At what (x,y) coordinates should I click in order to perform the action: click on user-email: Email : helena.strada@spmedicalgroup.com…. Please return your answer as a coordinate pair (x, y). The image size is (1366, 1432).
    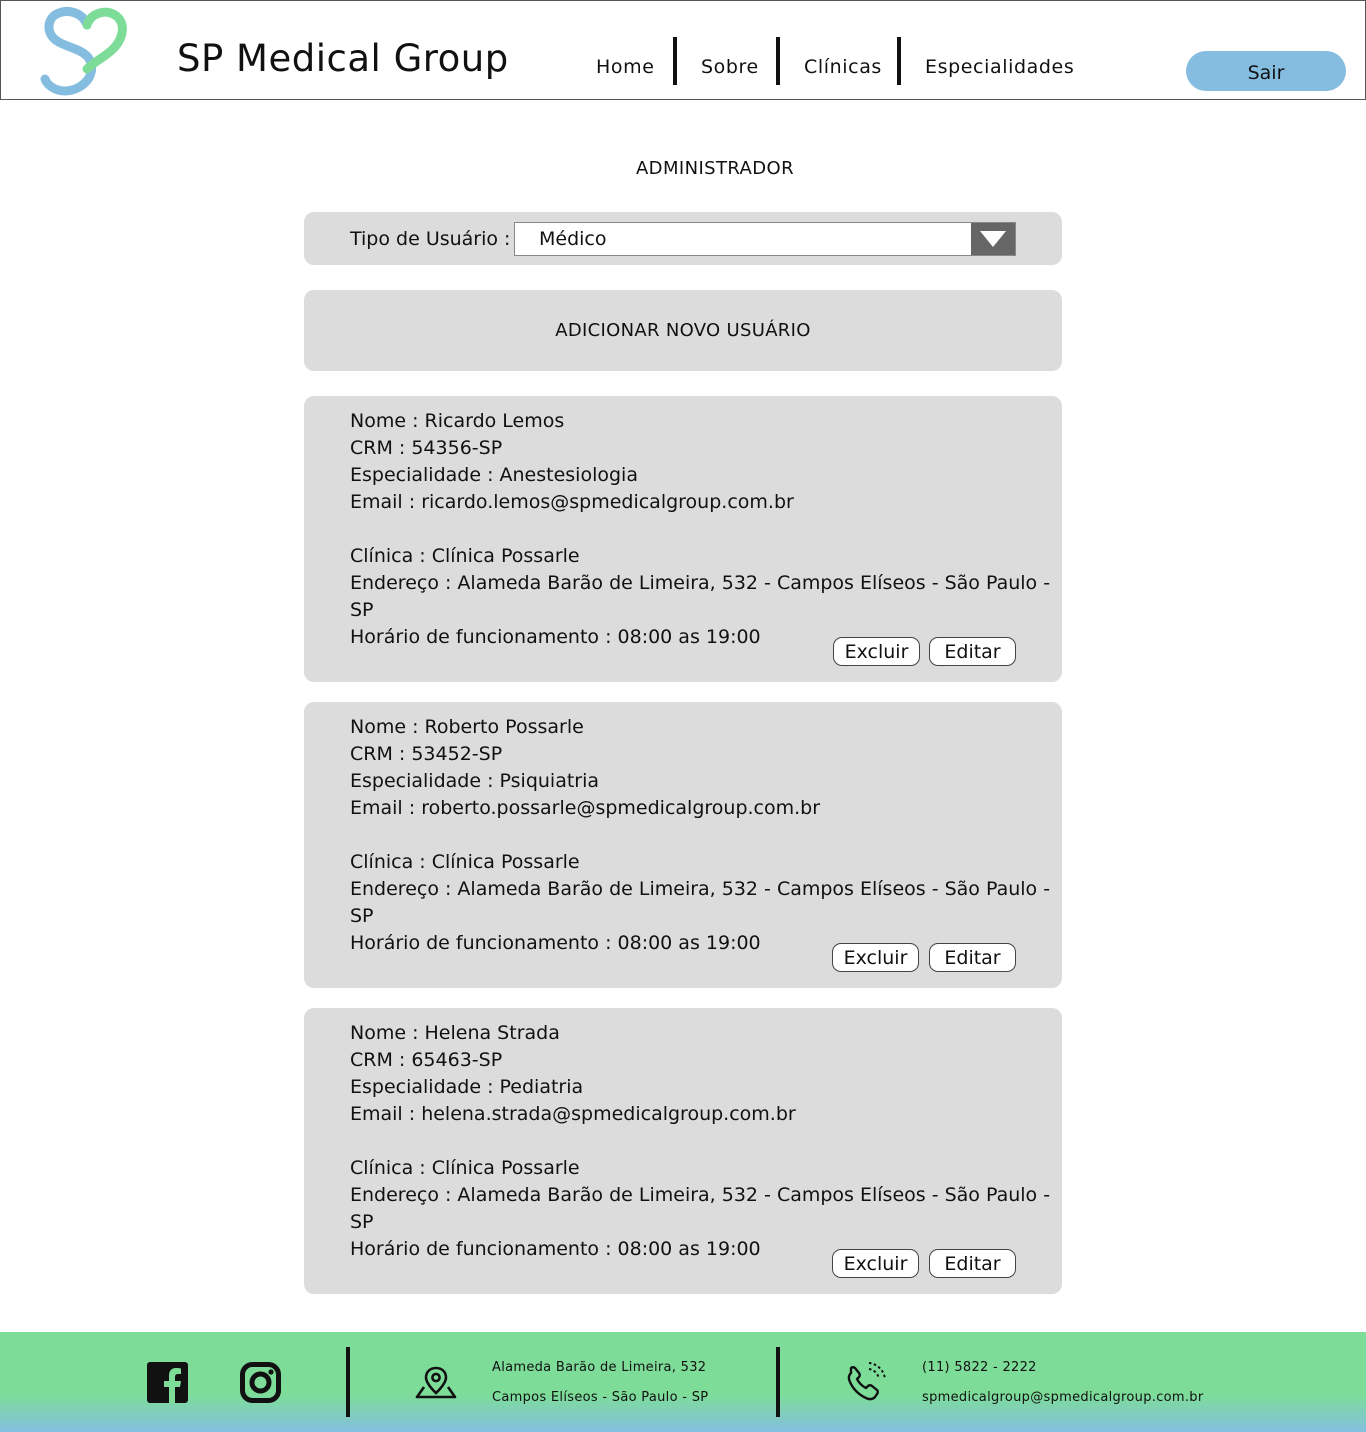
    Looking at the image, I should click on (573, 1114).